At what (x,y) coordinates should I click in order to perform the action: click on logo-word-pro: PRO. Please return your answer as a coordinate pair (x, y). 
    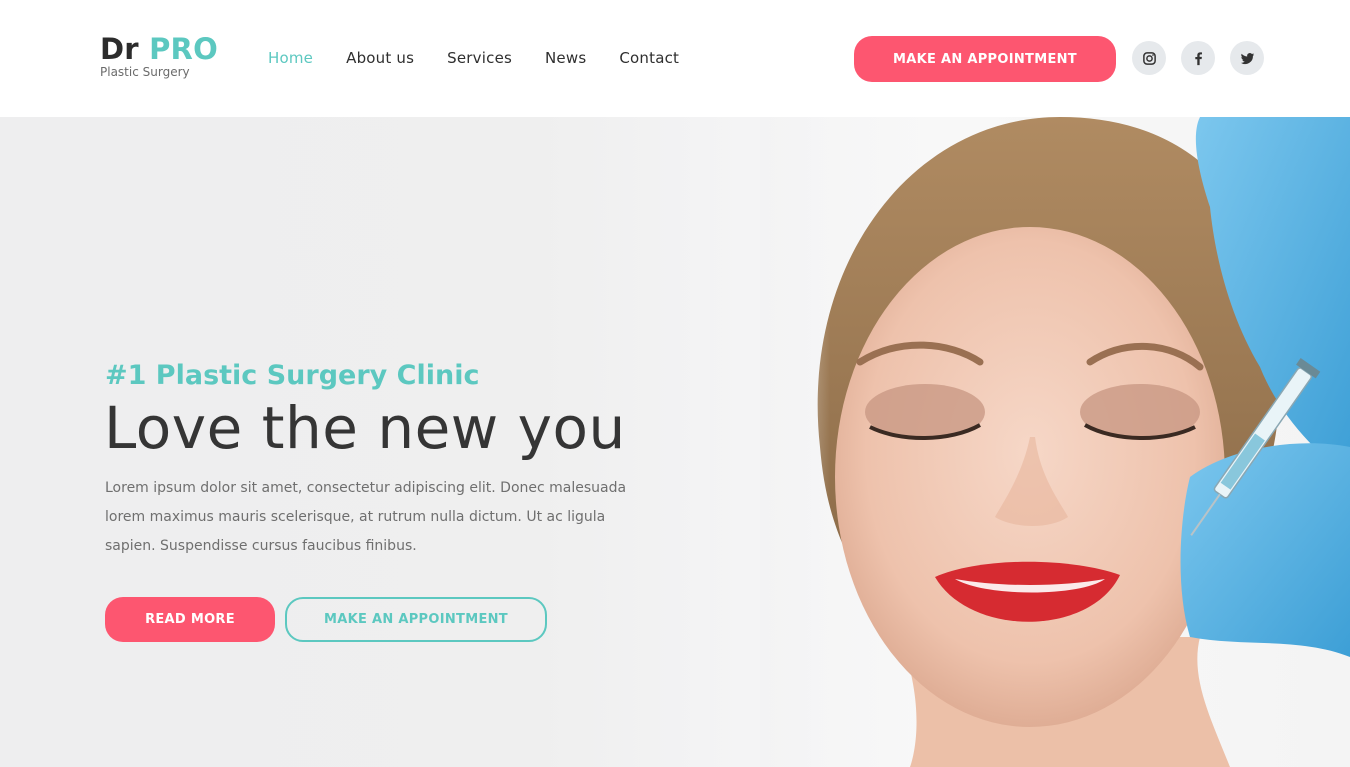
    Looking at the image, I should click on (183, 49).